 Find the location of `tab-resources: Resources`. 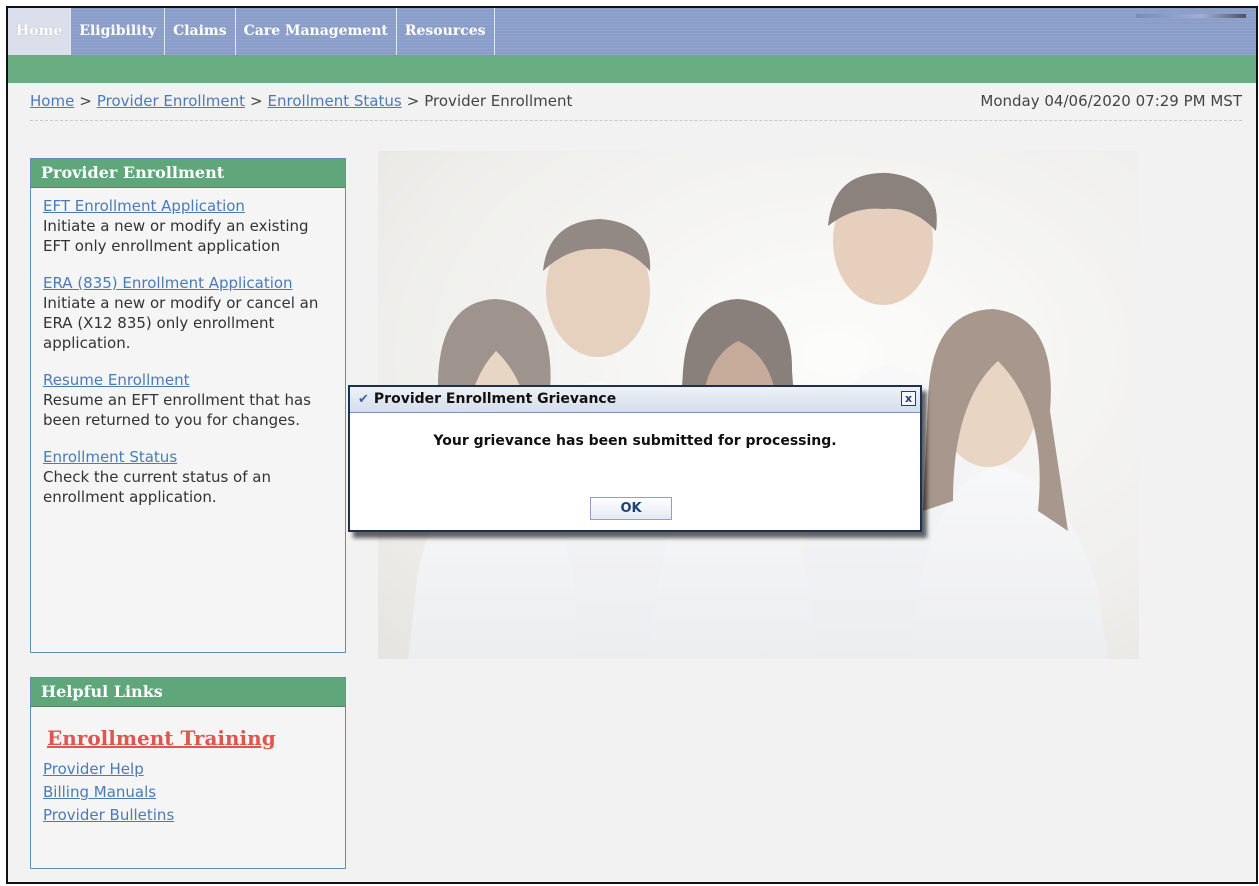

tab-resources: Resources is located at coordinates (446, 31).